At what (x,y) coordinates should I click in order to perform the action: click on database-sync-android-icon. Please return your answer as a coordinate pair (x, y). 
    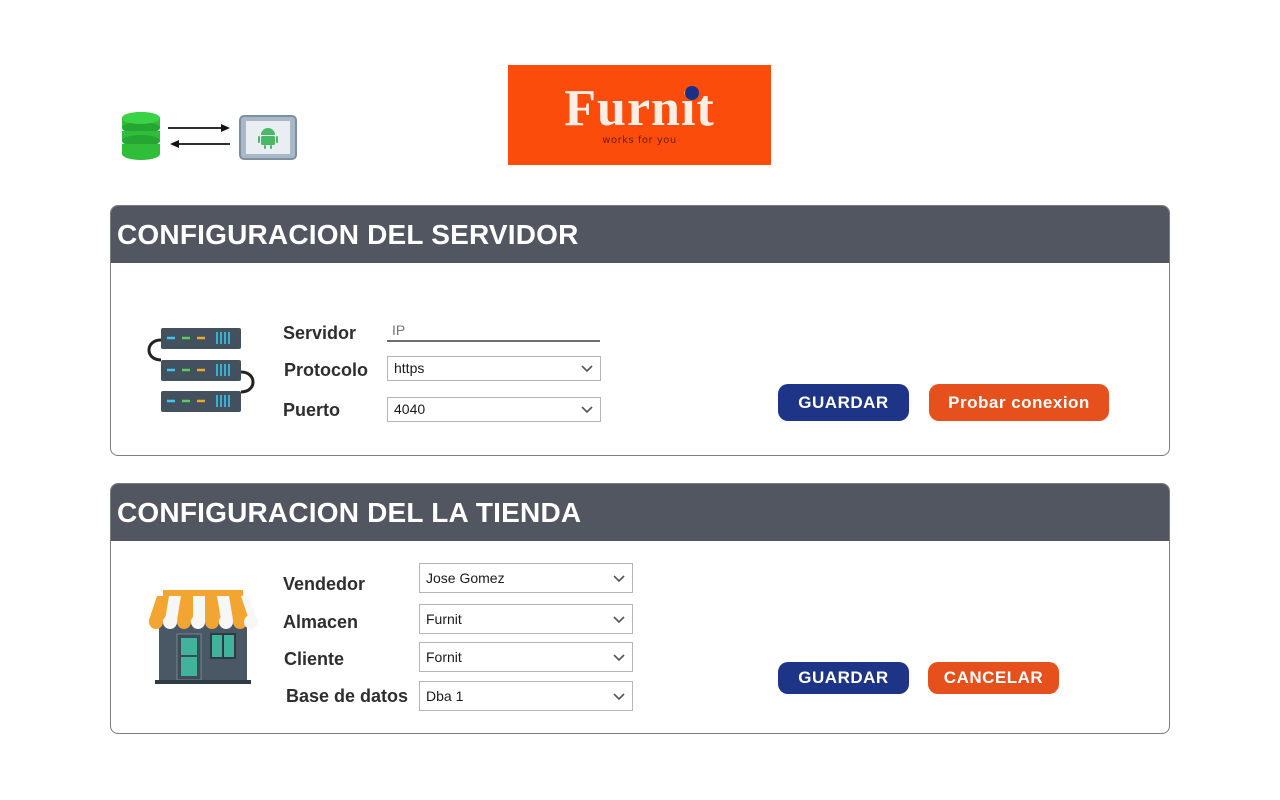
    Looking at the image, I should click on (209, 136).